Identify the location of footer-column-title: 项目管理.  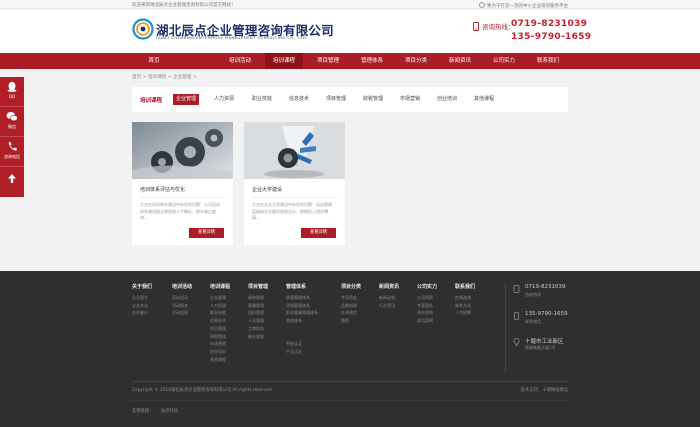
(258, 286).